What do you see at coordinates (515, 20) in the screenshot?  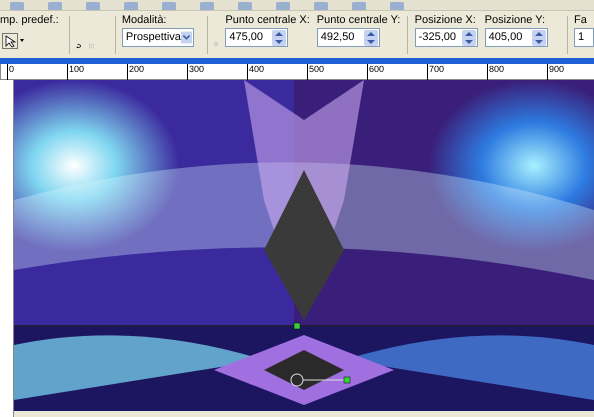 I see `field-label: Posizione Y:` at bounding box center [515, 20].